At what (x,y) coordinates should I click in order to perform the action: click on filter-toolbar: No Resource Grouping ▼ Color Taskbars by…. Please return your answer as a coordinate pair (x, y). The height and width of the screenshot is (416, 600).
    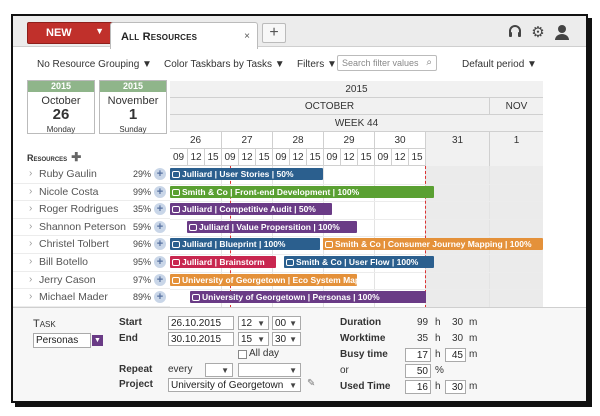
    Looking at the image, I should click on (299, 62).